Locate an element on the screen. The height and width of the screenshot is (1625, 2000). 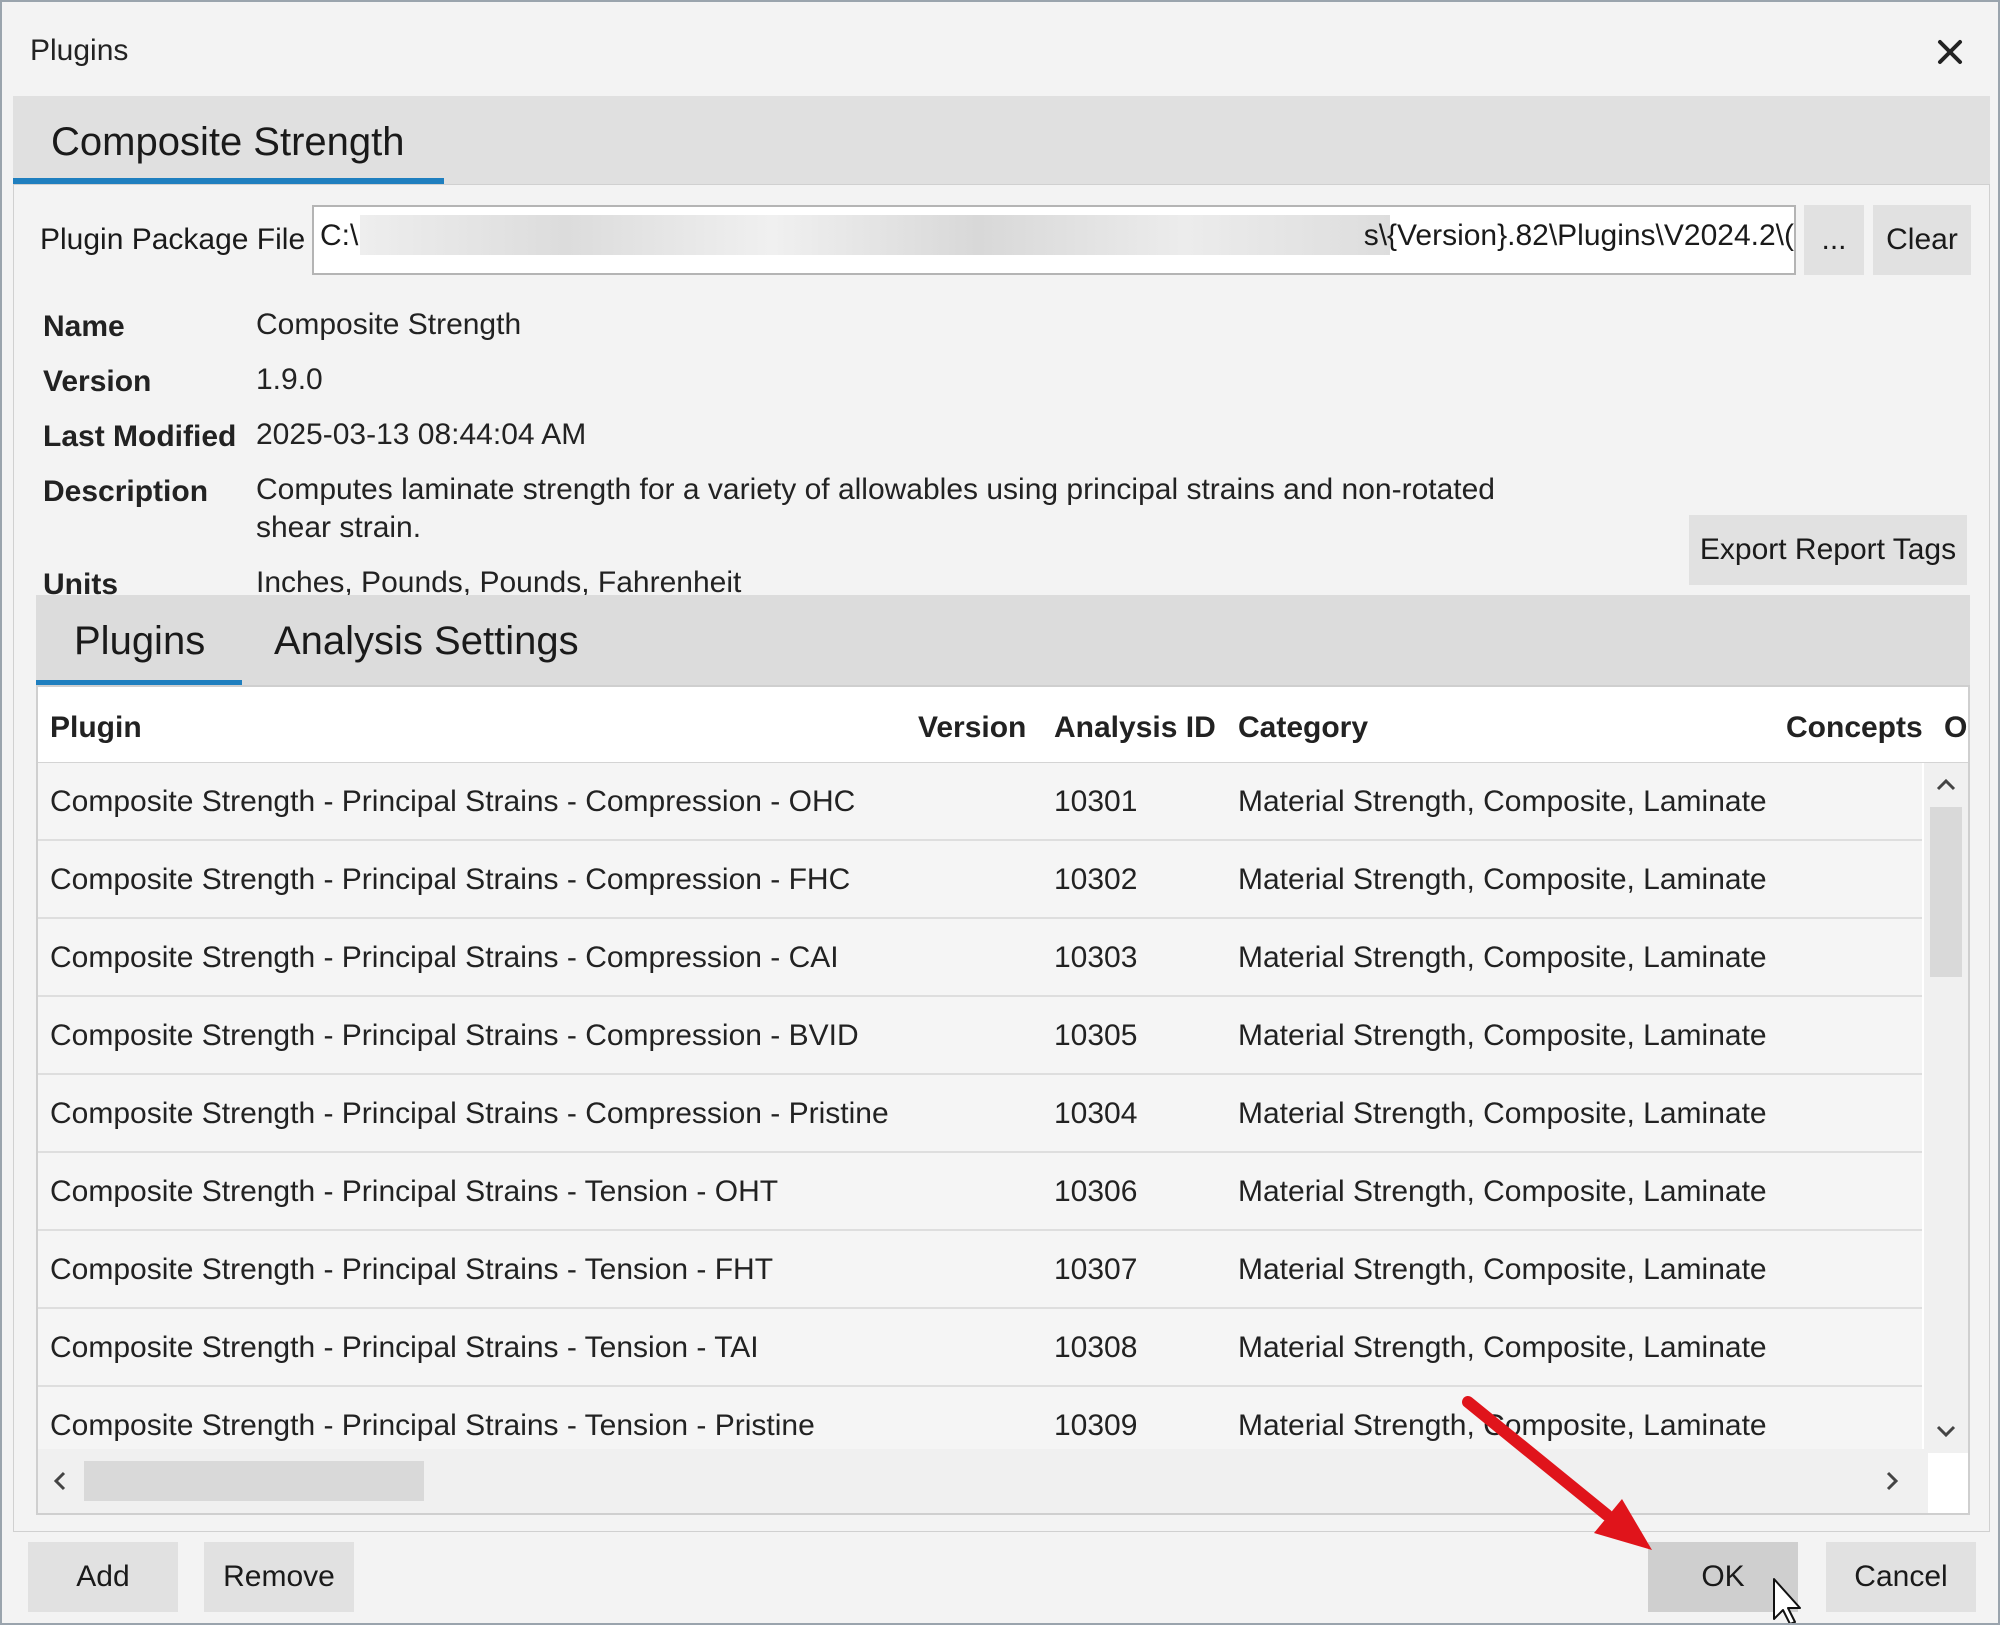
scroll-right-button is located at coordinates (1892, 1481).